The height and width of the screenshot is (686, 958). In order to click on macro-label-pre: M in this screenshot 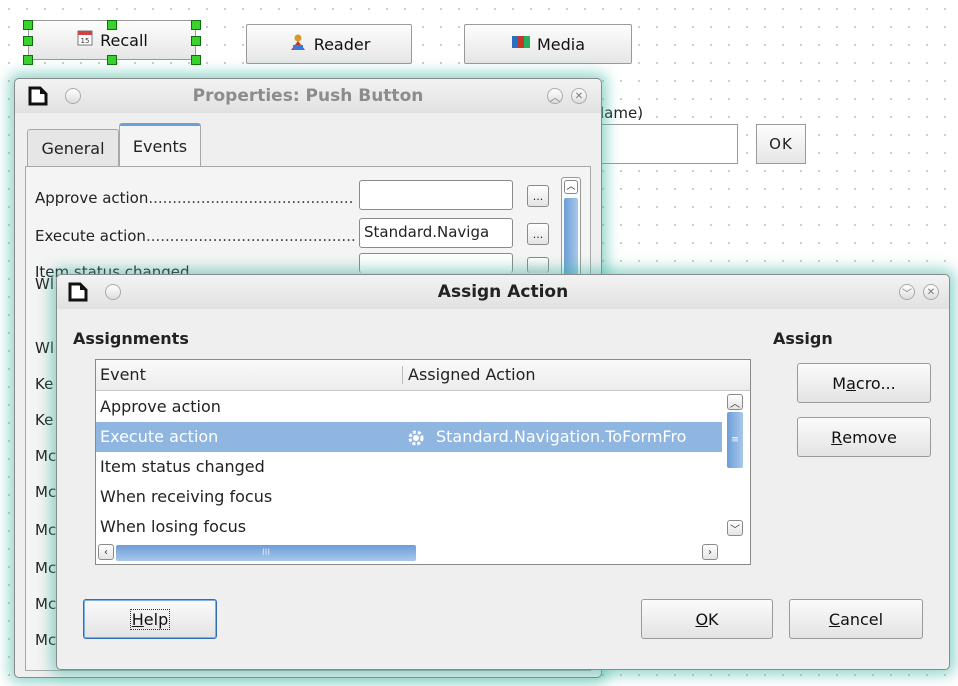, I will do `click(839, 383)`.